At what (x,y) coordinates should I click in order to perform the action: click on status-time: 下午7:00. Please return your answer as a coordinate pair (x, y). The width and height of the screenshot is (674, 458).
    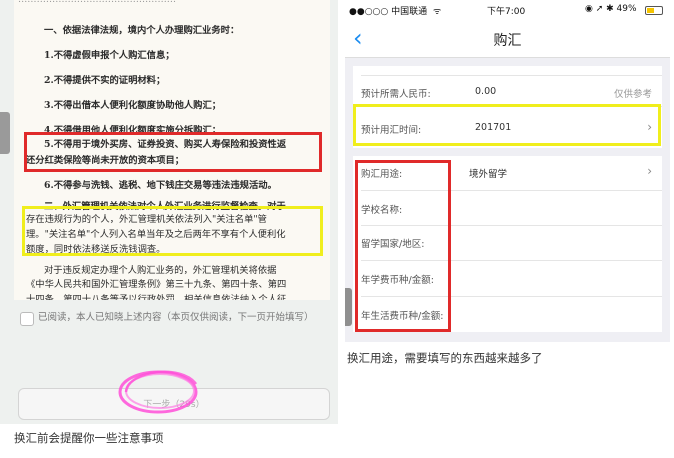
    Looking at the image, I should click on (506, 12).